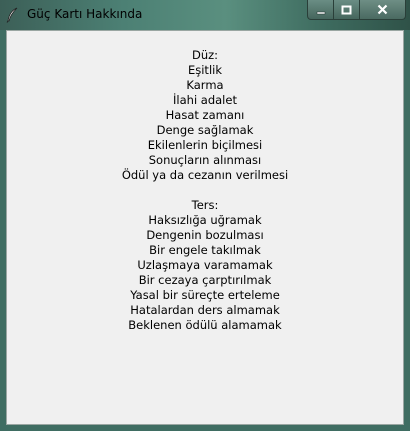 This screenshot has height=431, width=410. Describe the element at coordinates (205, 175) in the screenshot. I see `list-item: Ödül ya da cezanın verilmesi` at that location.